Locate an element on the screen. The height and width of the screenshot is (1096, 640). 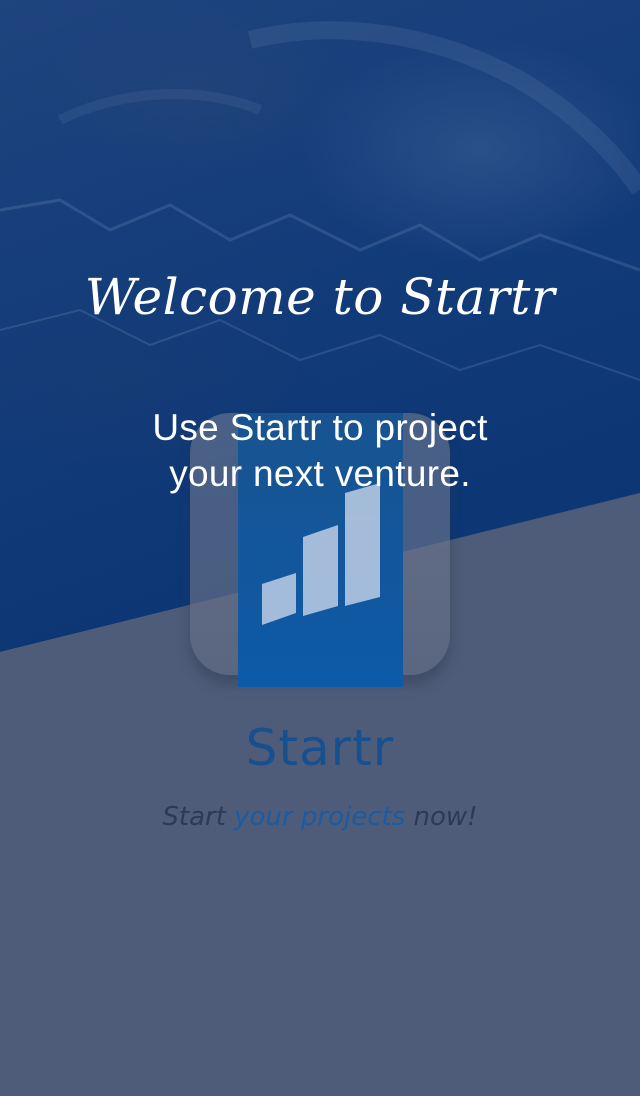
intro-text: Use Startr to project your next venture. is located at coordinates (320, 451).